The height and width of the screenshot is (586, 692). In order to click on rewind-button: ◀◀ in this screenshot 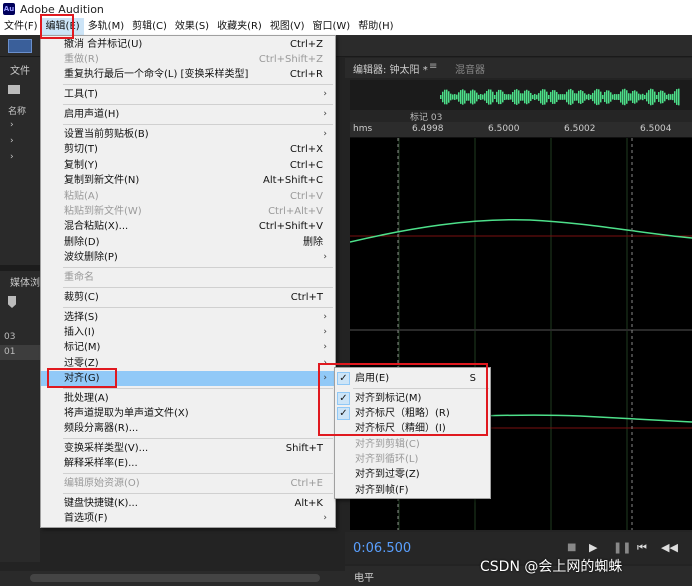, I will do `click(669, 547)`.